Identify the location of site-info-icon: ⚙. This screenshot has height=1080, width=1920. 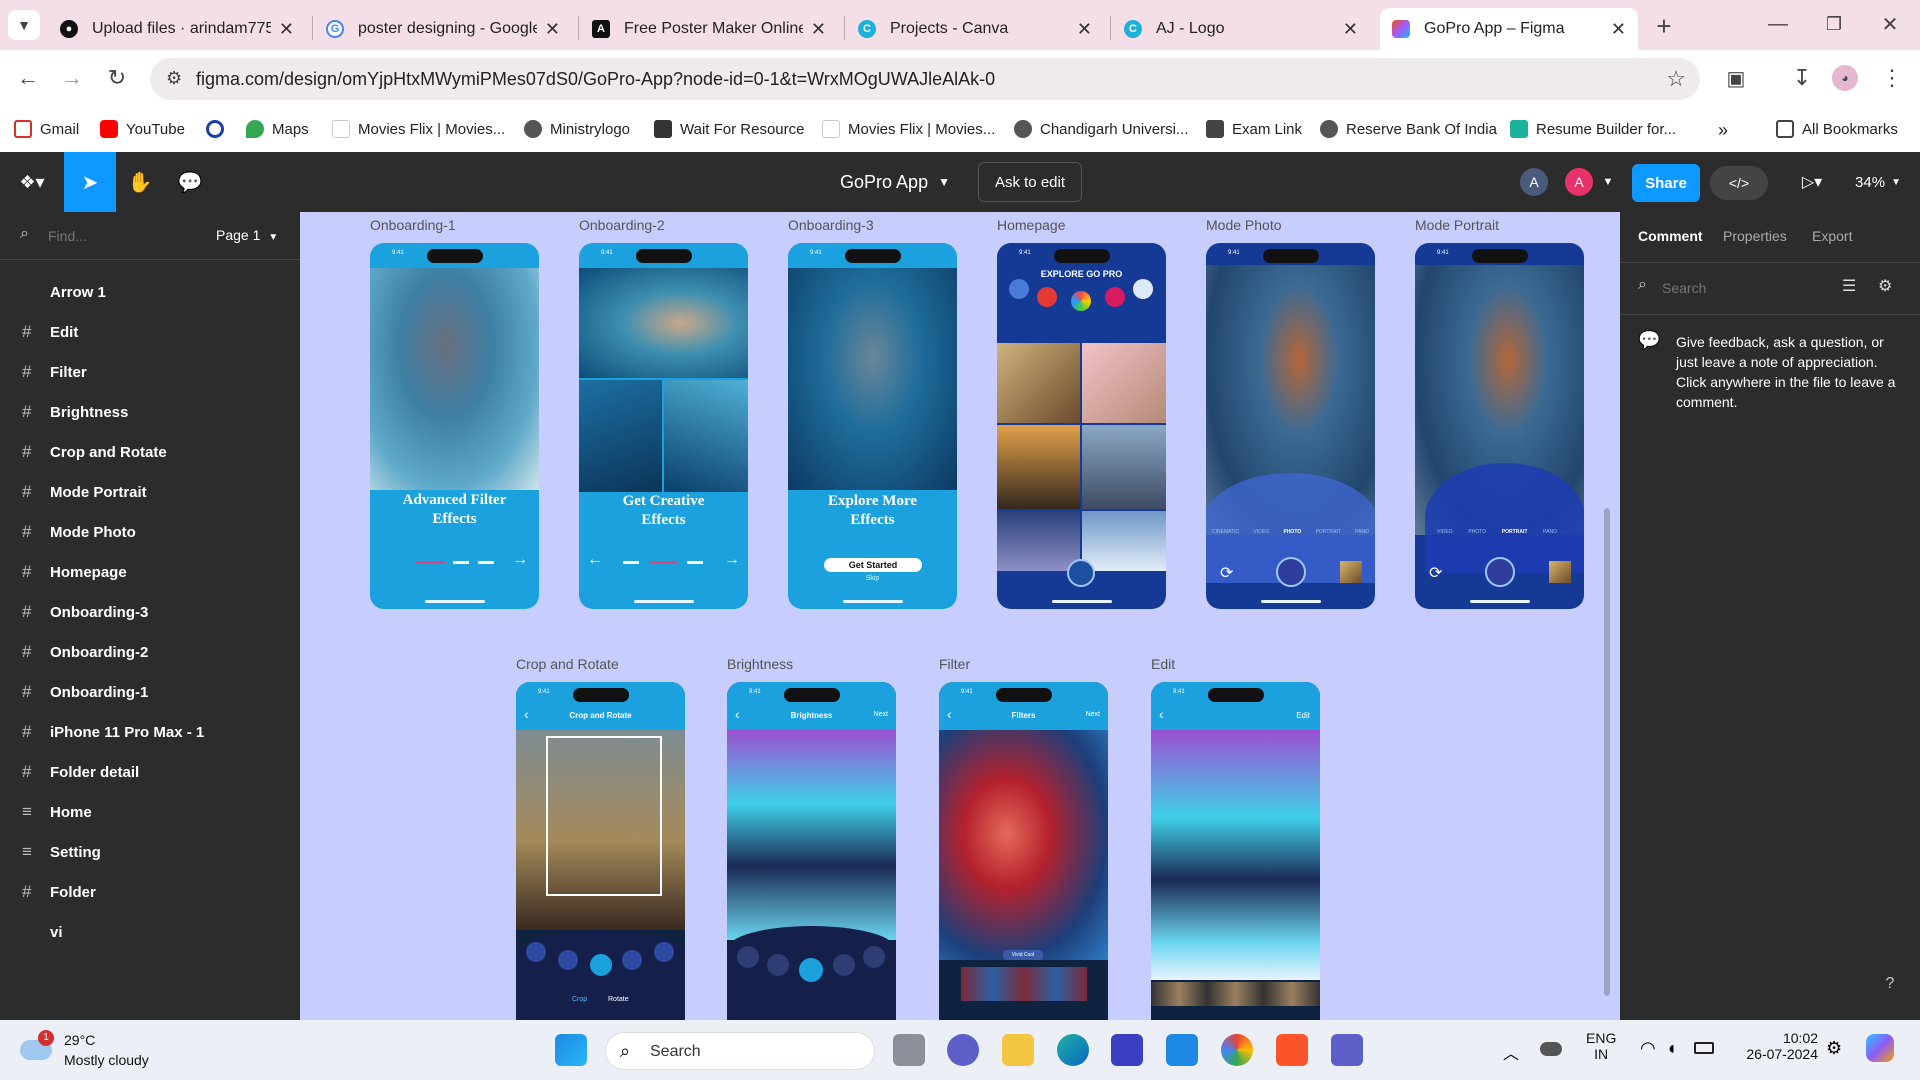
(174, 78).